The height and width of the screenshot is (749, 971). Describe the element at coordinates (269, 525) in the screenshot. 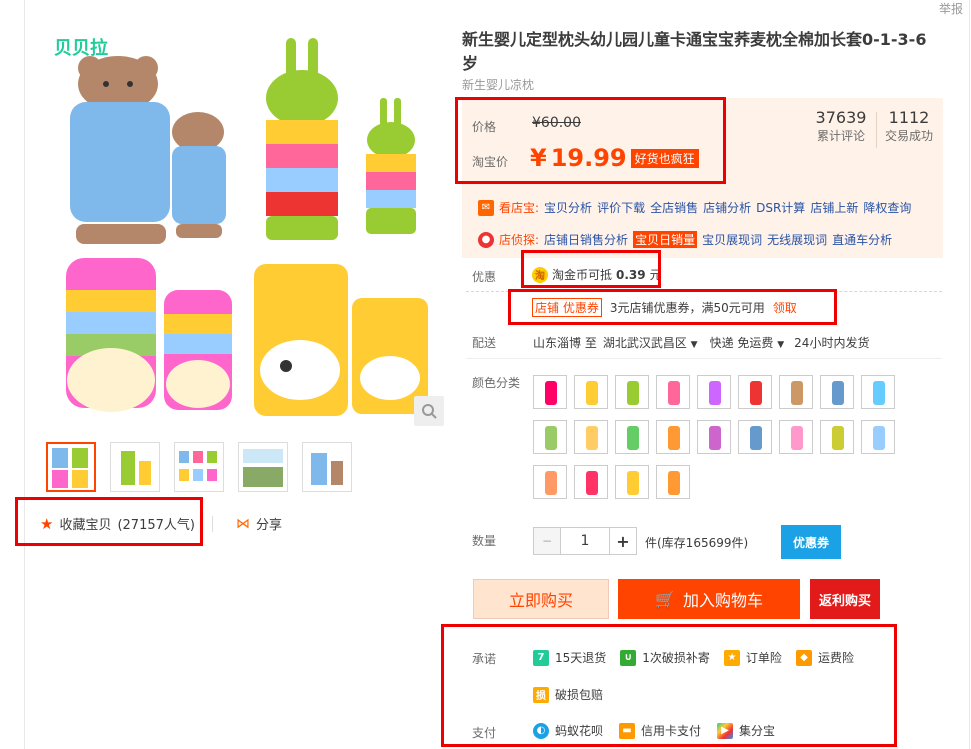

I see `share-label: 分享` at that location.